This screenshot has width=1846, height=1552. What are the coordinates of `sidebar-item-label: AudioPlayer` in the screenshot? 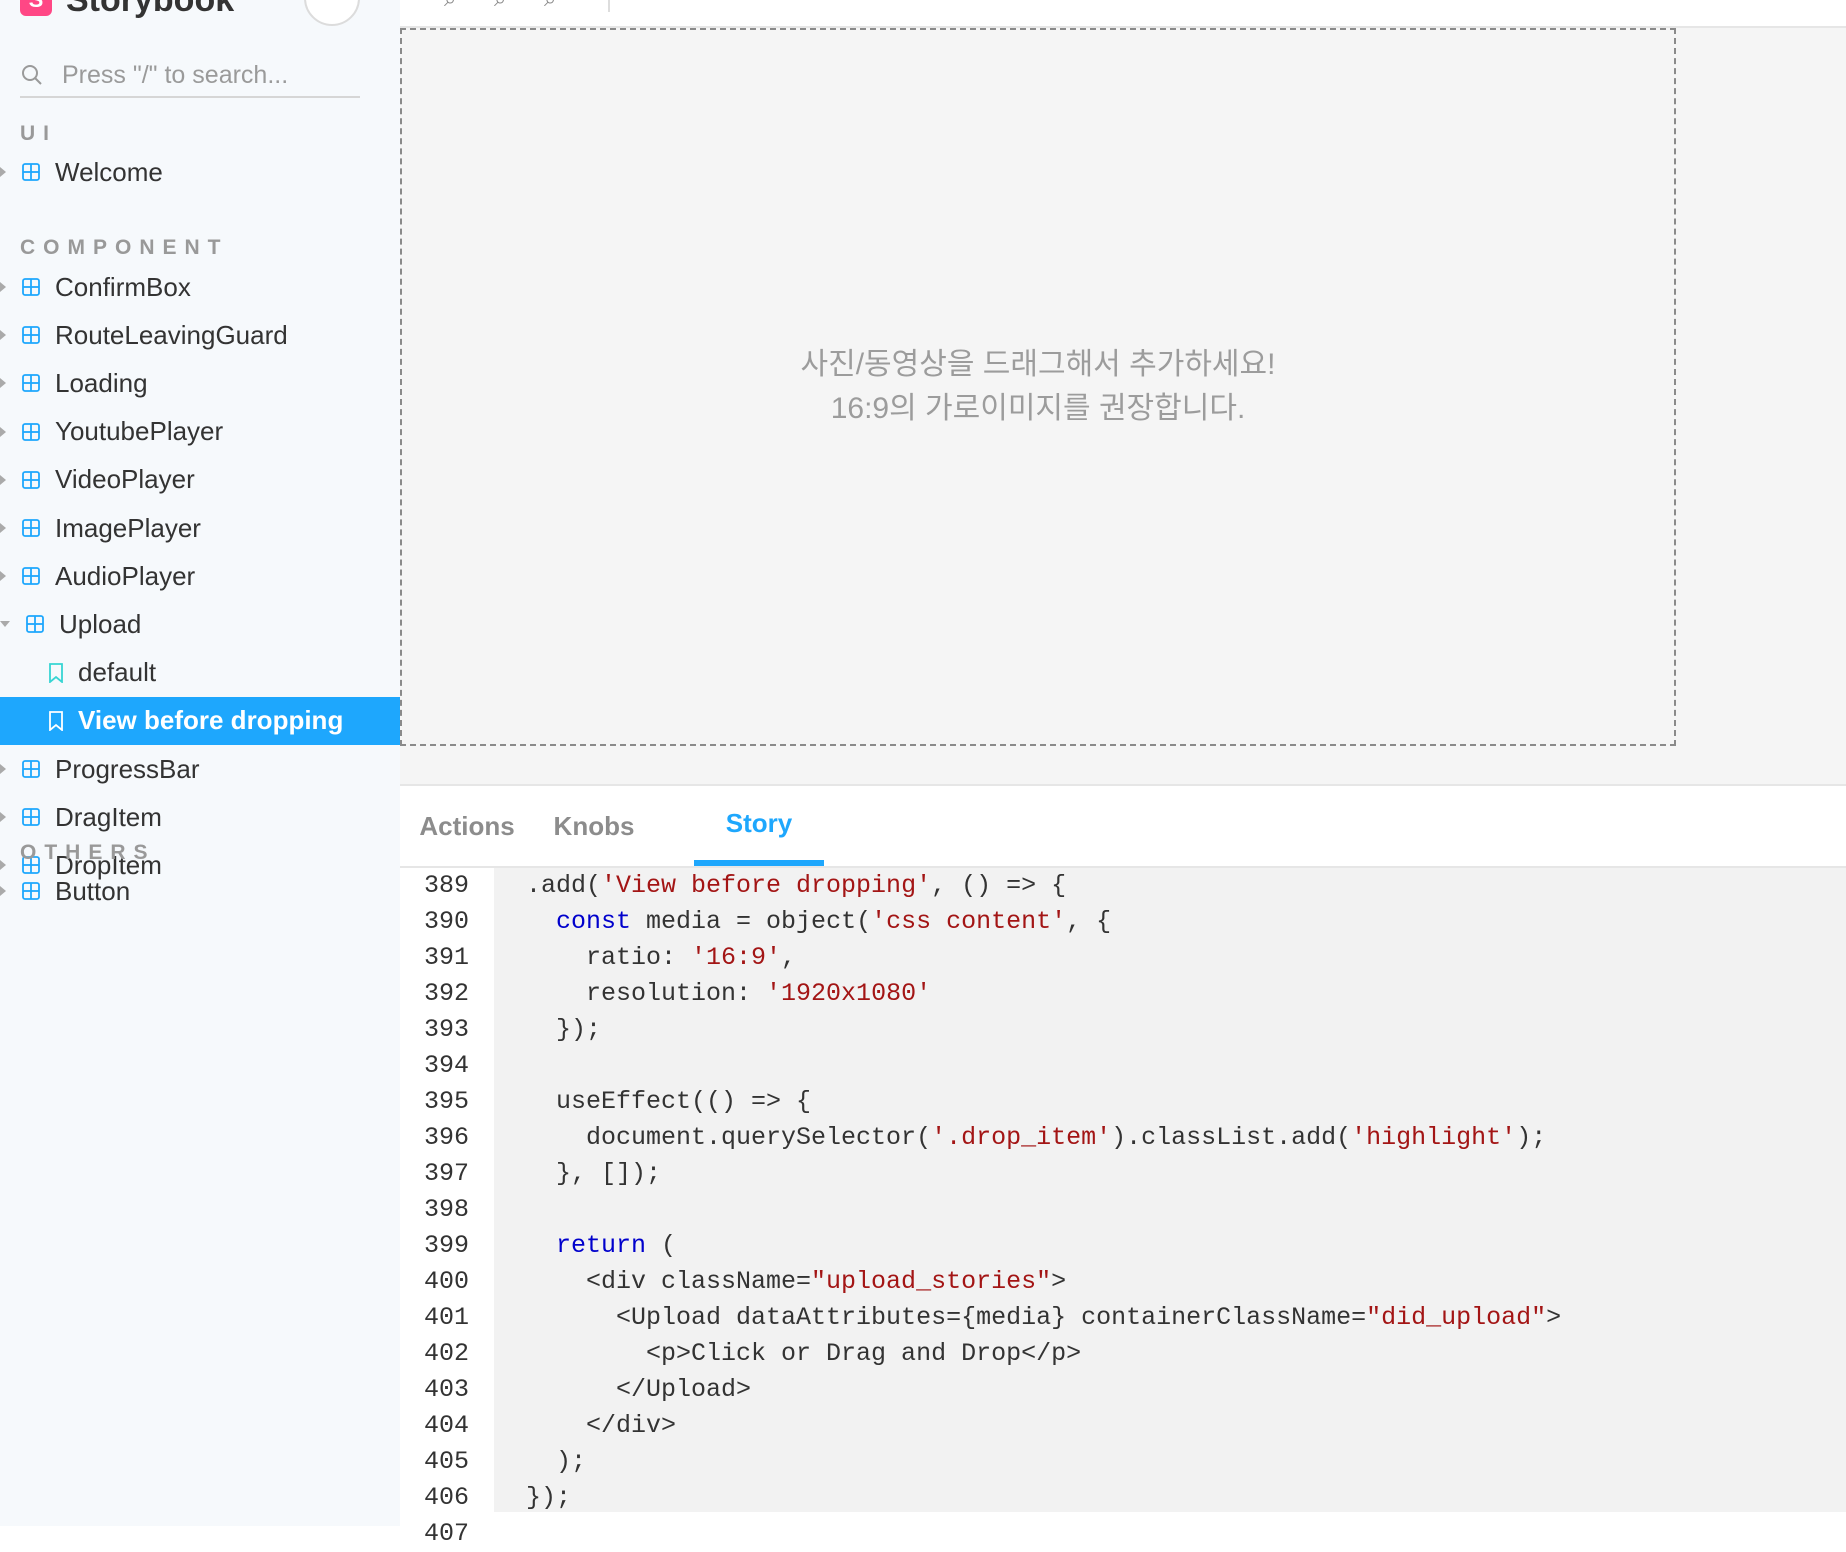 It's located at (125, 575).